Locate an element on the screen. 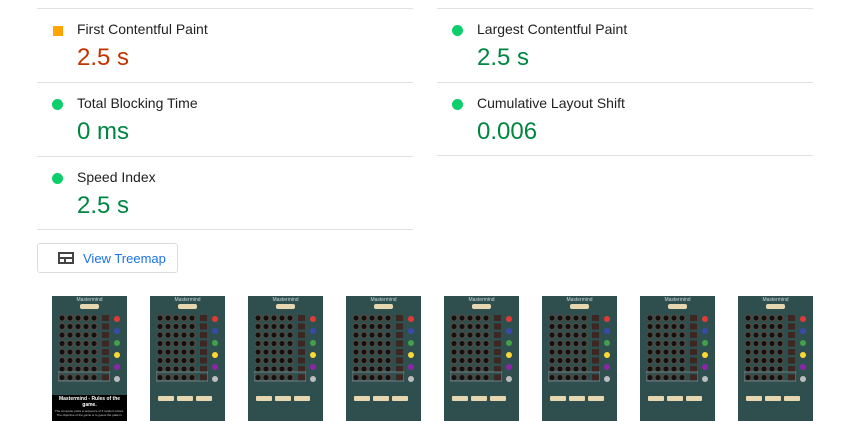 The image size is (846, 421). metric-label: Total Blocking Time is located at coordinates (137, 103).